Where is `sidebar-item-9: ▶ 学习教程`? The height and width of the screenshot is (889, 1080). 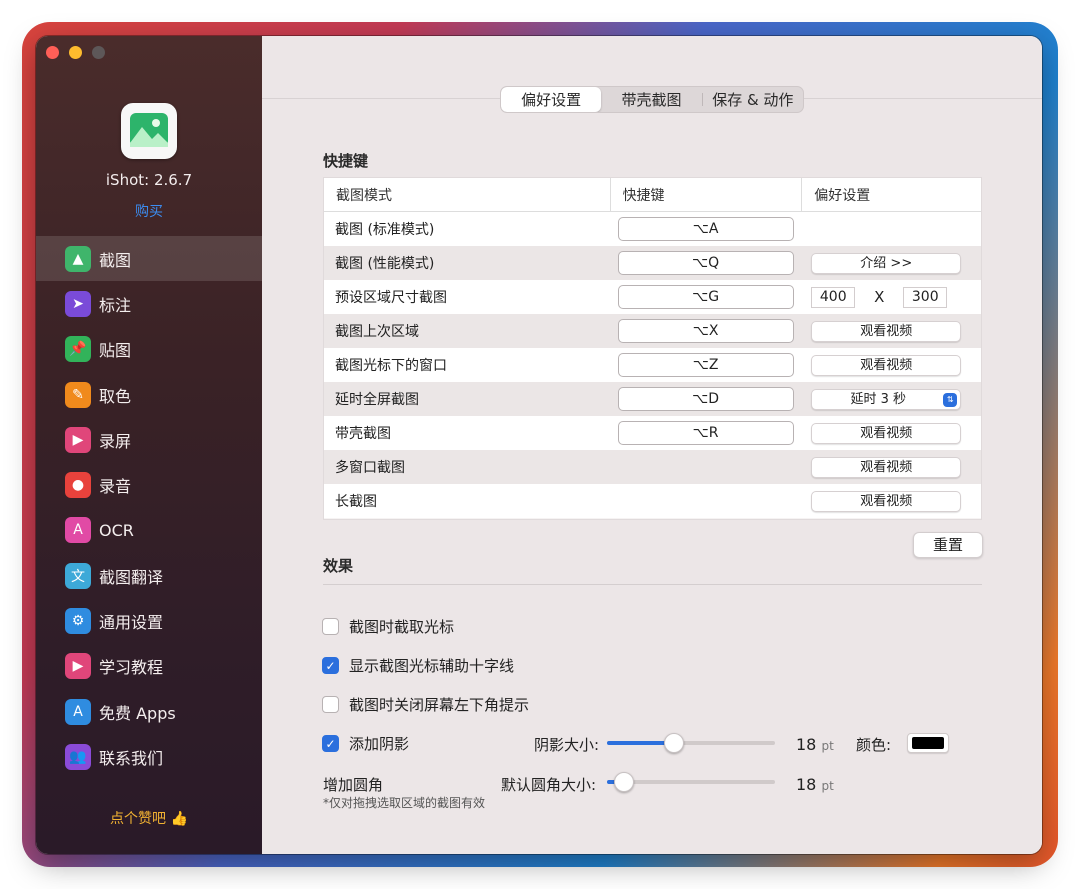 sidebar-item-9: ▶ 学习教程 is located at coordinates (149, 666).